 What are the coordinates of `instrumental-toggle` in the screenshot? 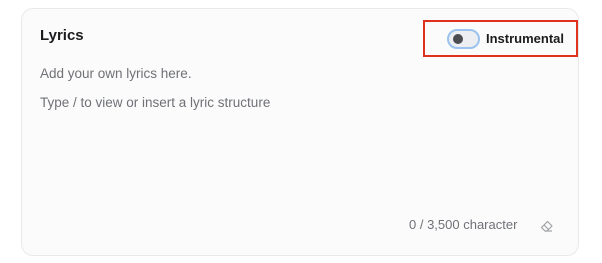 It's located at (463, 38).